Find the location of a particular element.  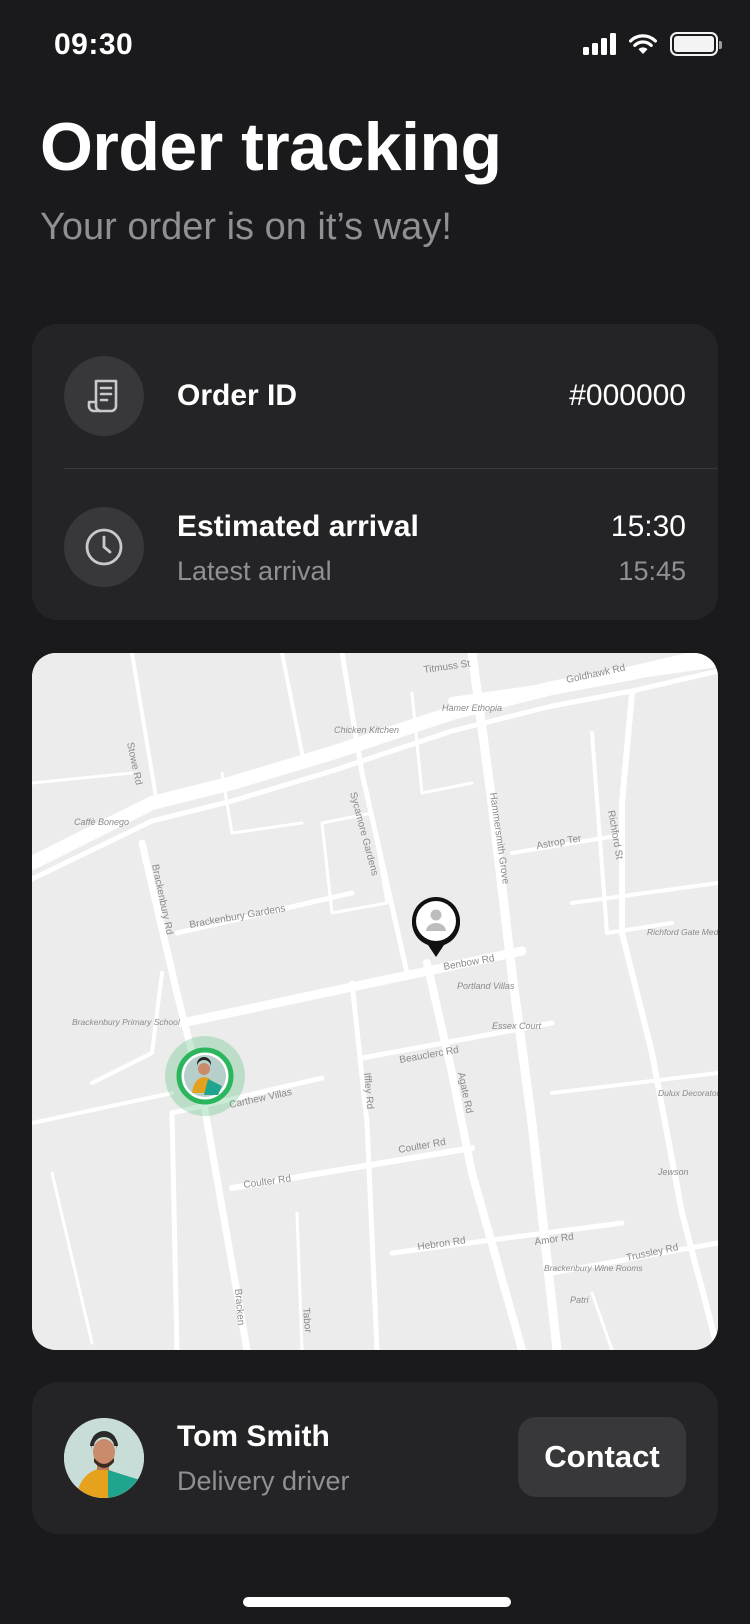

latest-arrival-label: Latest arrival is located at coordinates (254, 571).